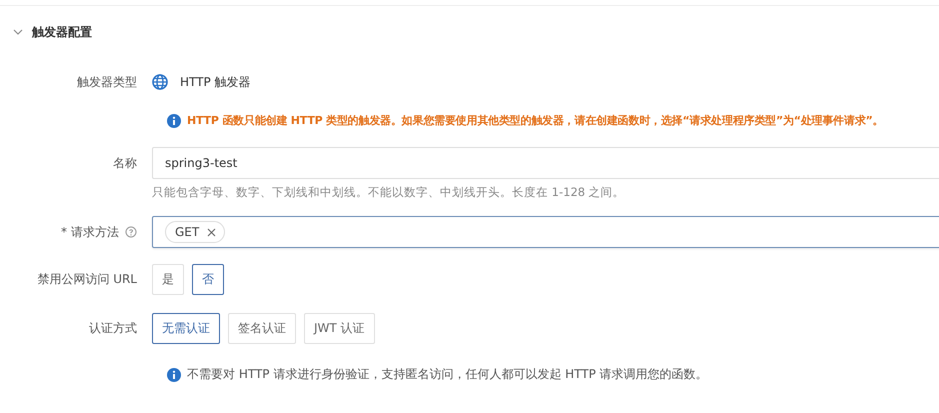 This screenshot has width=939, height=413. I want to click on close-icon, so click(211, 232).